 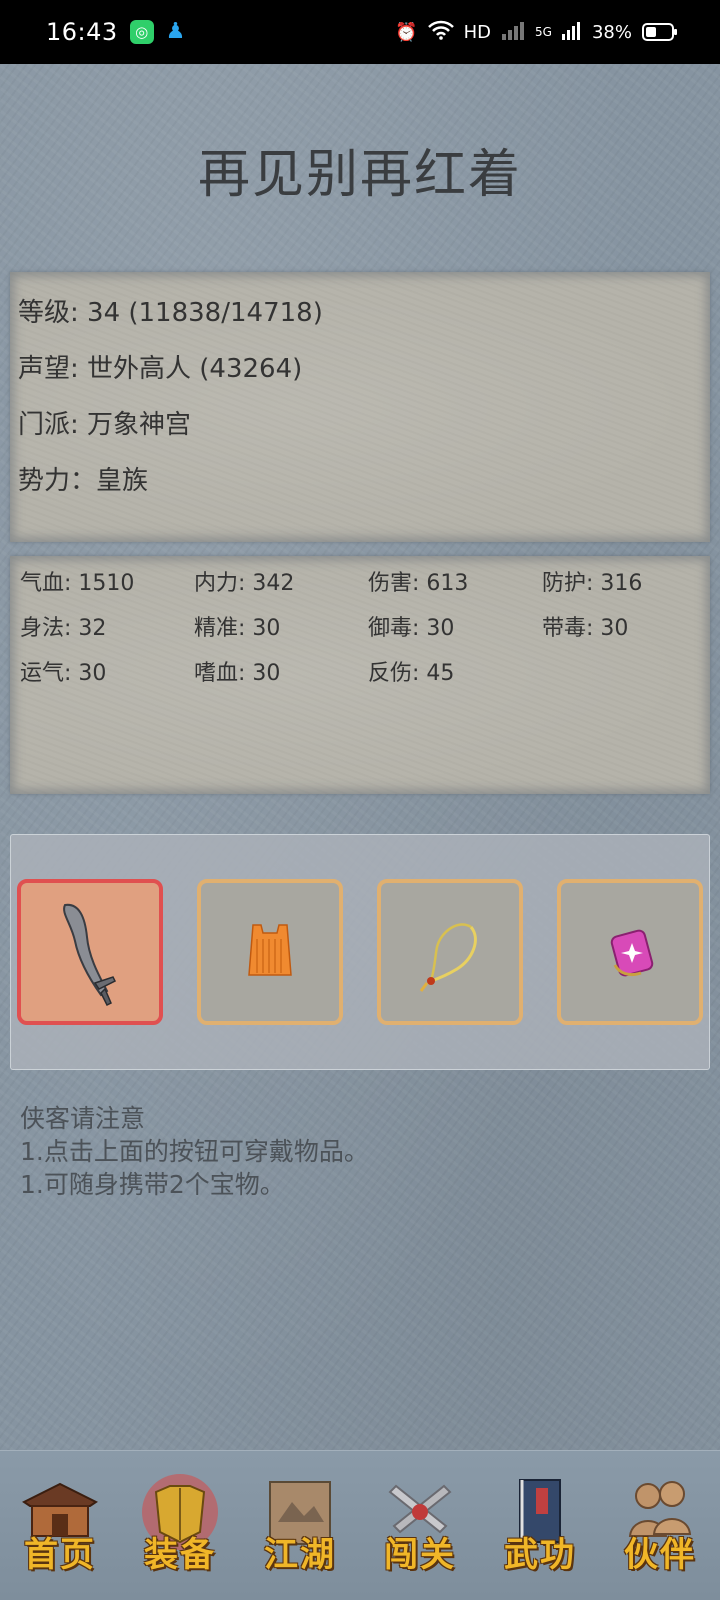 I want to click on stat-damage: 伤害: 613, so click(x=418, y=583).